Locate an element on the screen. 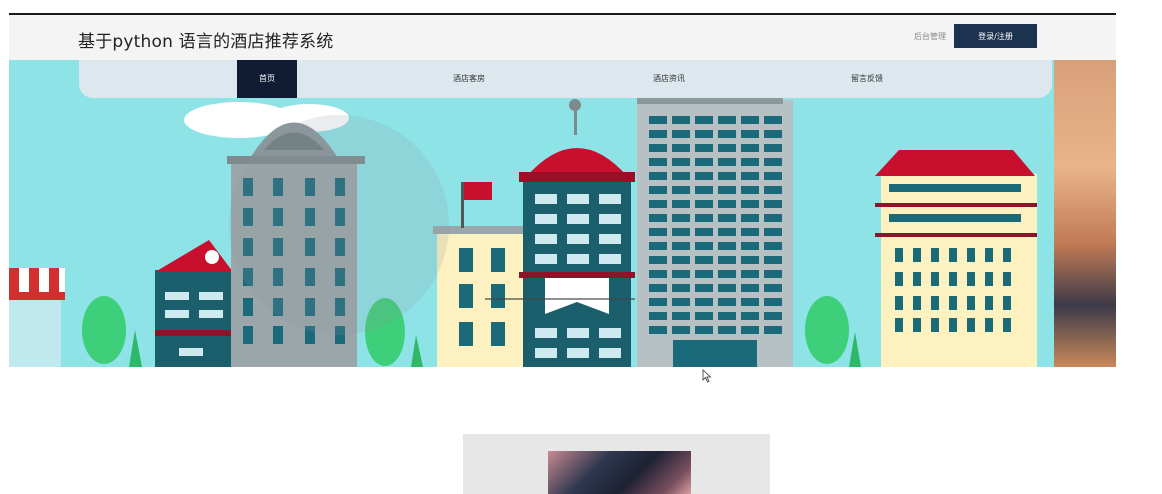 This screenshot has width=1162, height=494. login-register-button: 登录/注册 is located at coordinates (995, 36).